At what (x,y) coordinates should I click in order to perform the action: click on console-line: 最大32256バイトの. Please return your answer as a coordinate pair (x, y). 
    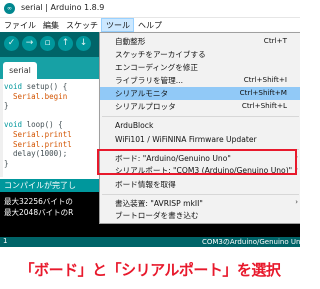
    Looking at the image, I should click on (38, 201).